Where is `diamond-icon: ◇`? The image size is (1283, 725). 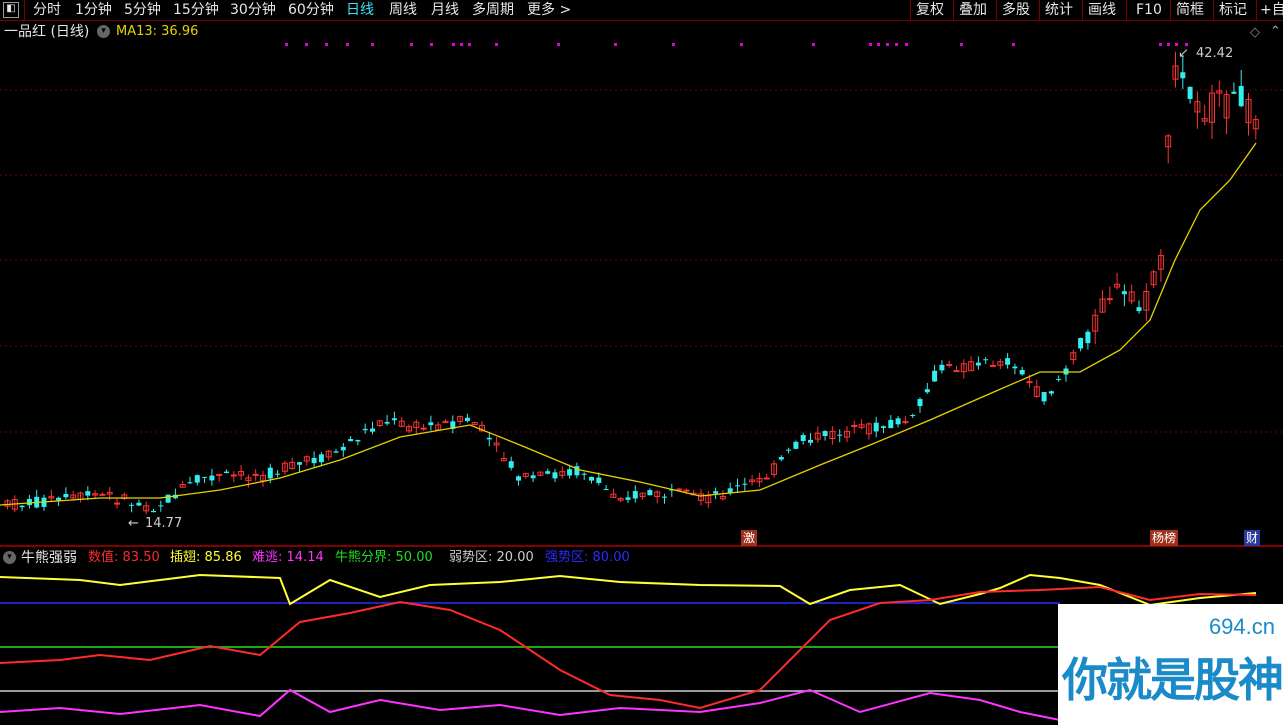
diamond-icon: ◇ is located at coordinates (1255, 33).